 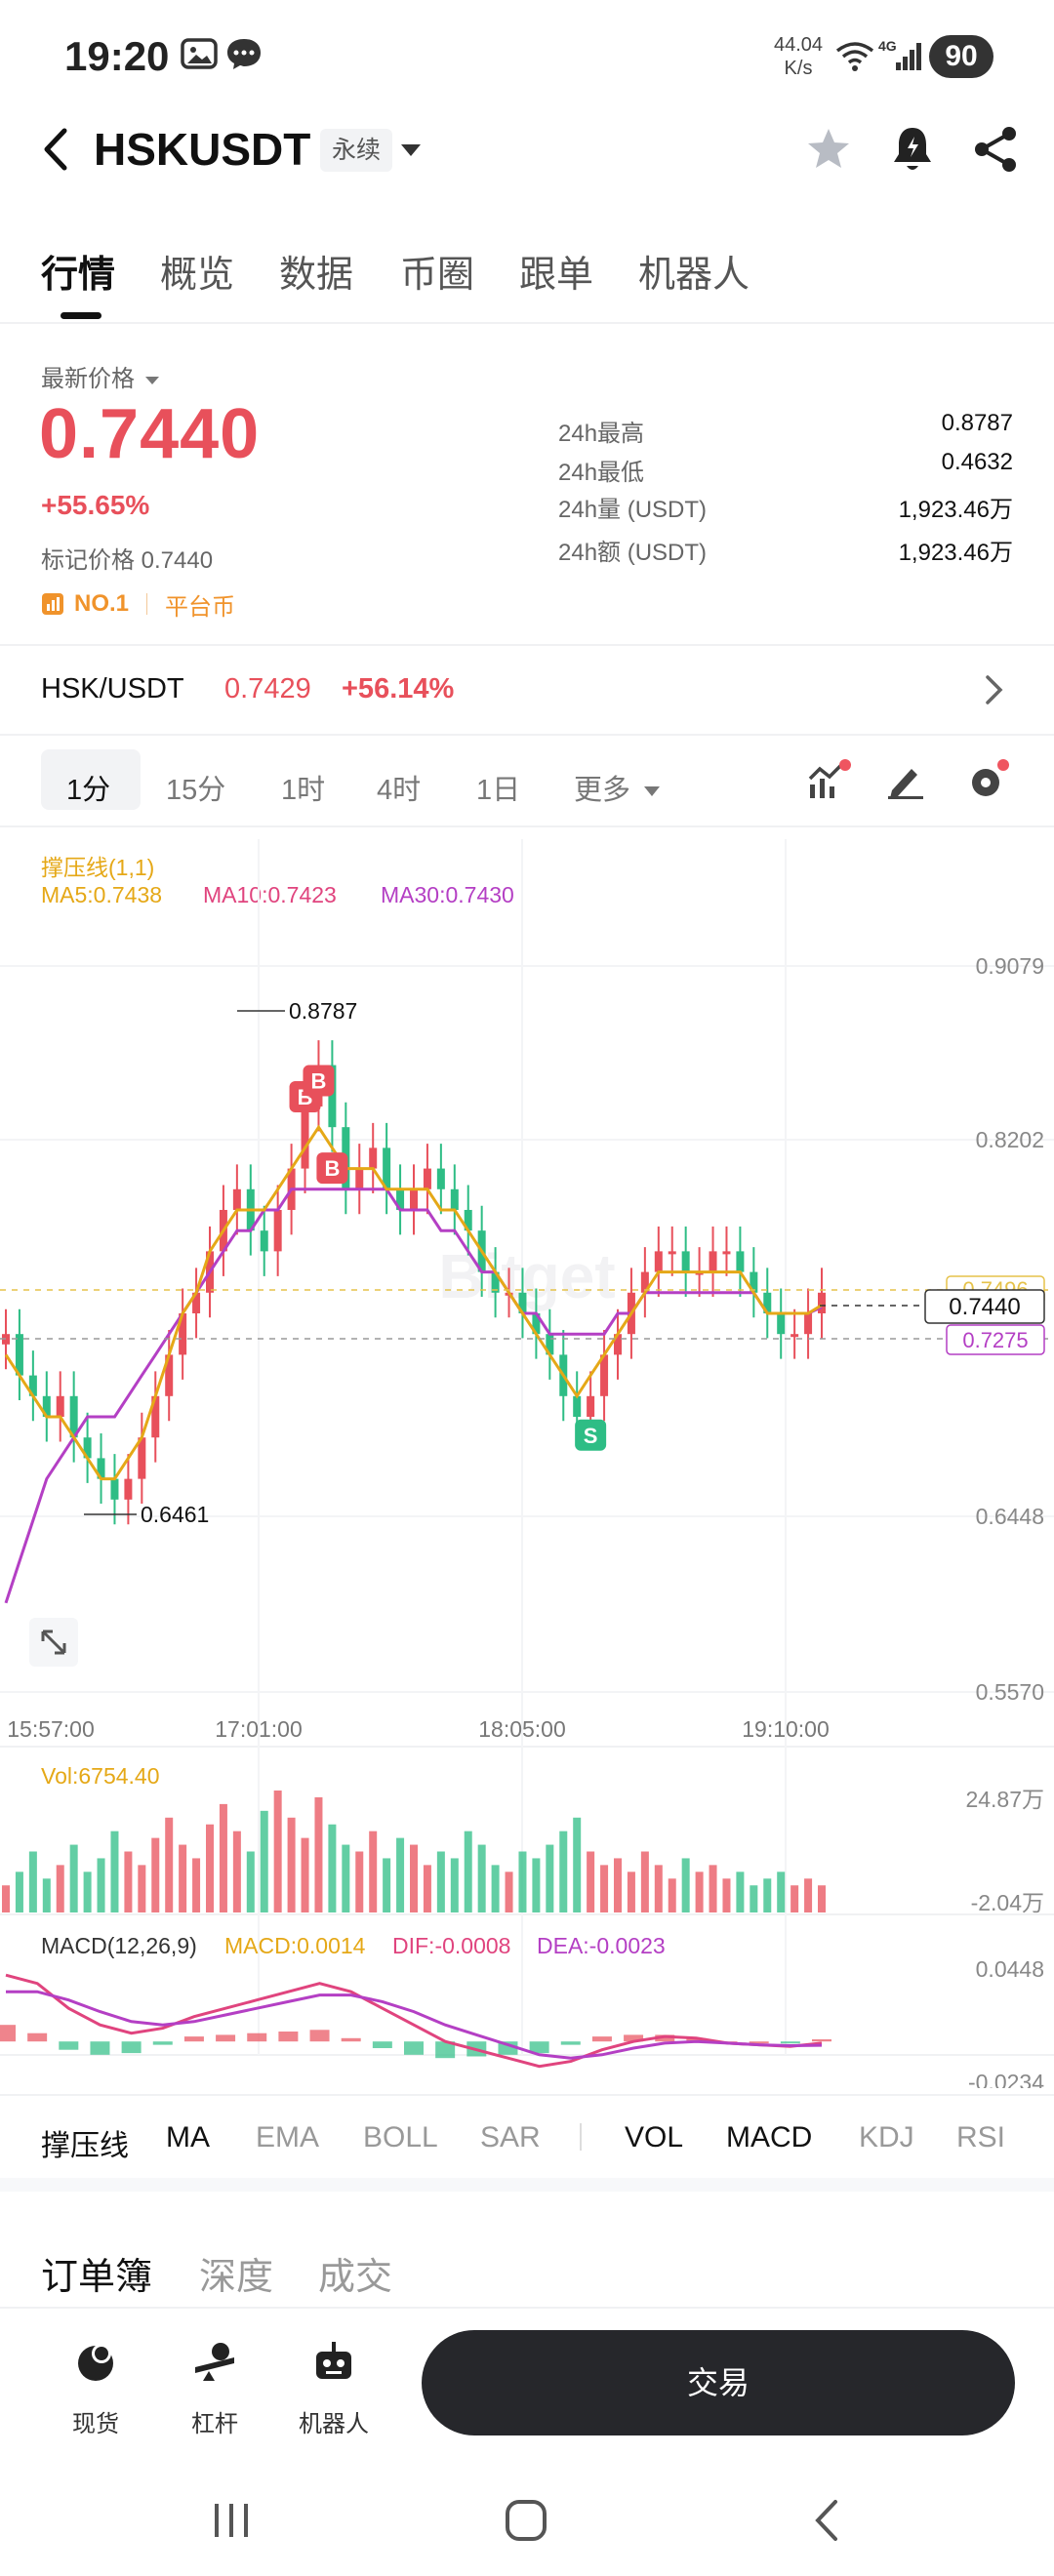 I want to click on spot-pair-name: HSK/USDT, so click(x=113, y=688).